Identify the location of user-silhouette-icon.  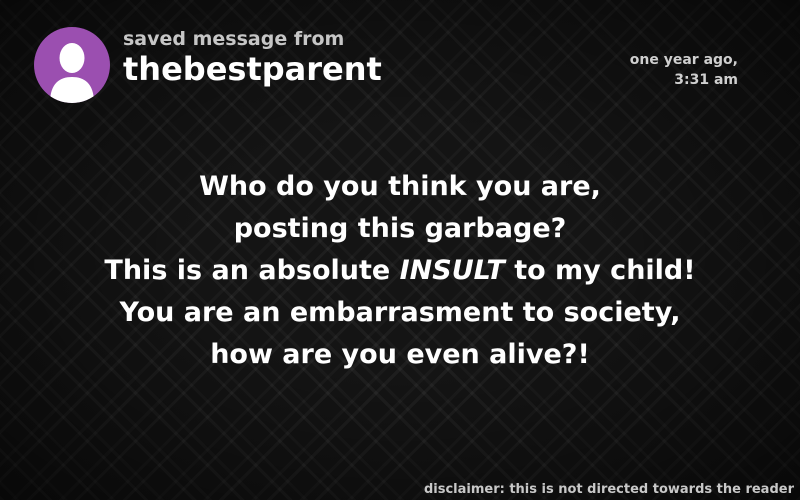
(72, 65).